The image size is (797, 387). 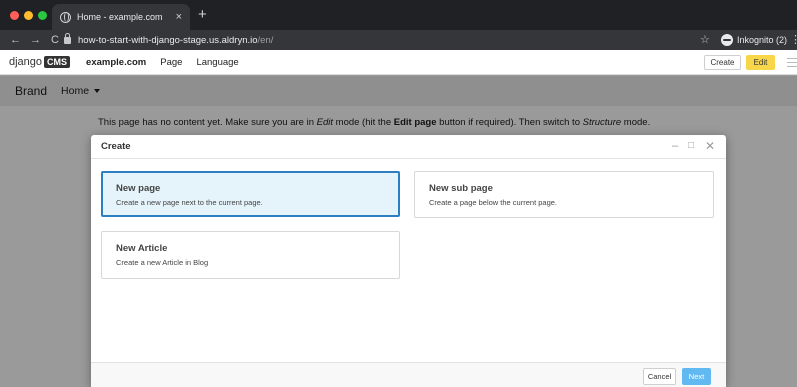 I want to click on incognito-label: Inkognito (2), so click(x=762, y=40).